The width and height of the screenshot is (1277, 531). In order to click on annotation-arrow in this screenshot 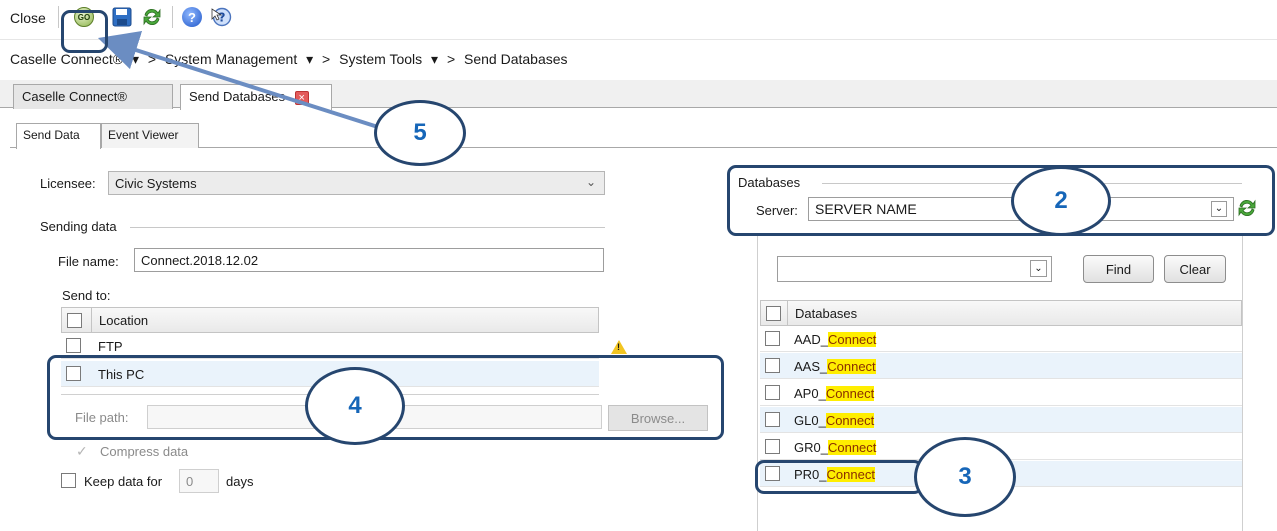, I will do `click(238, 80)`.